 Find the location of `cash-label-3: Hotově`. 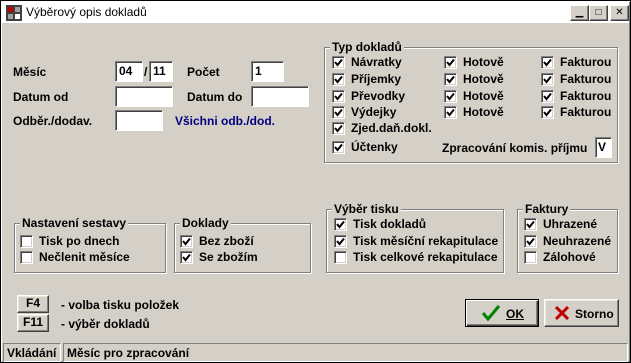

cash-label-3: Hotově is located at coordinates (483, 112).